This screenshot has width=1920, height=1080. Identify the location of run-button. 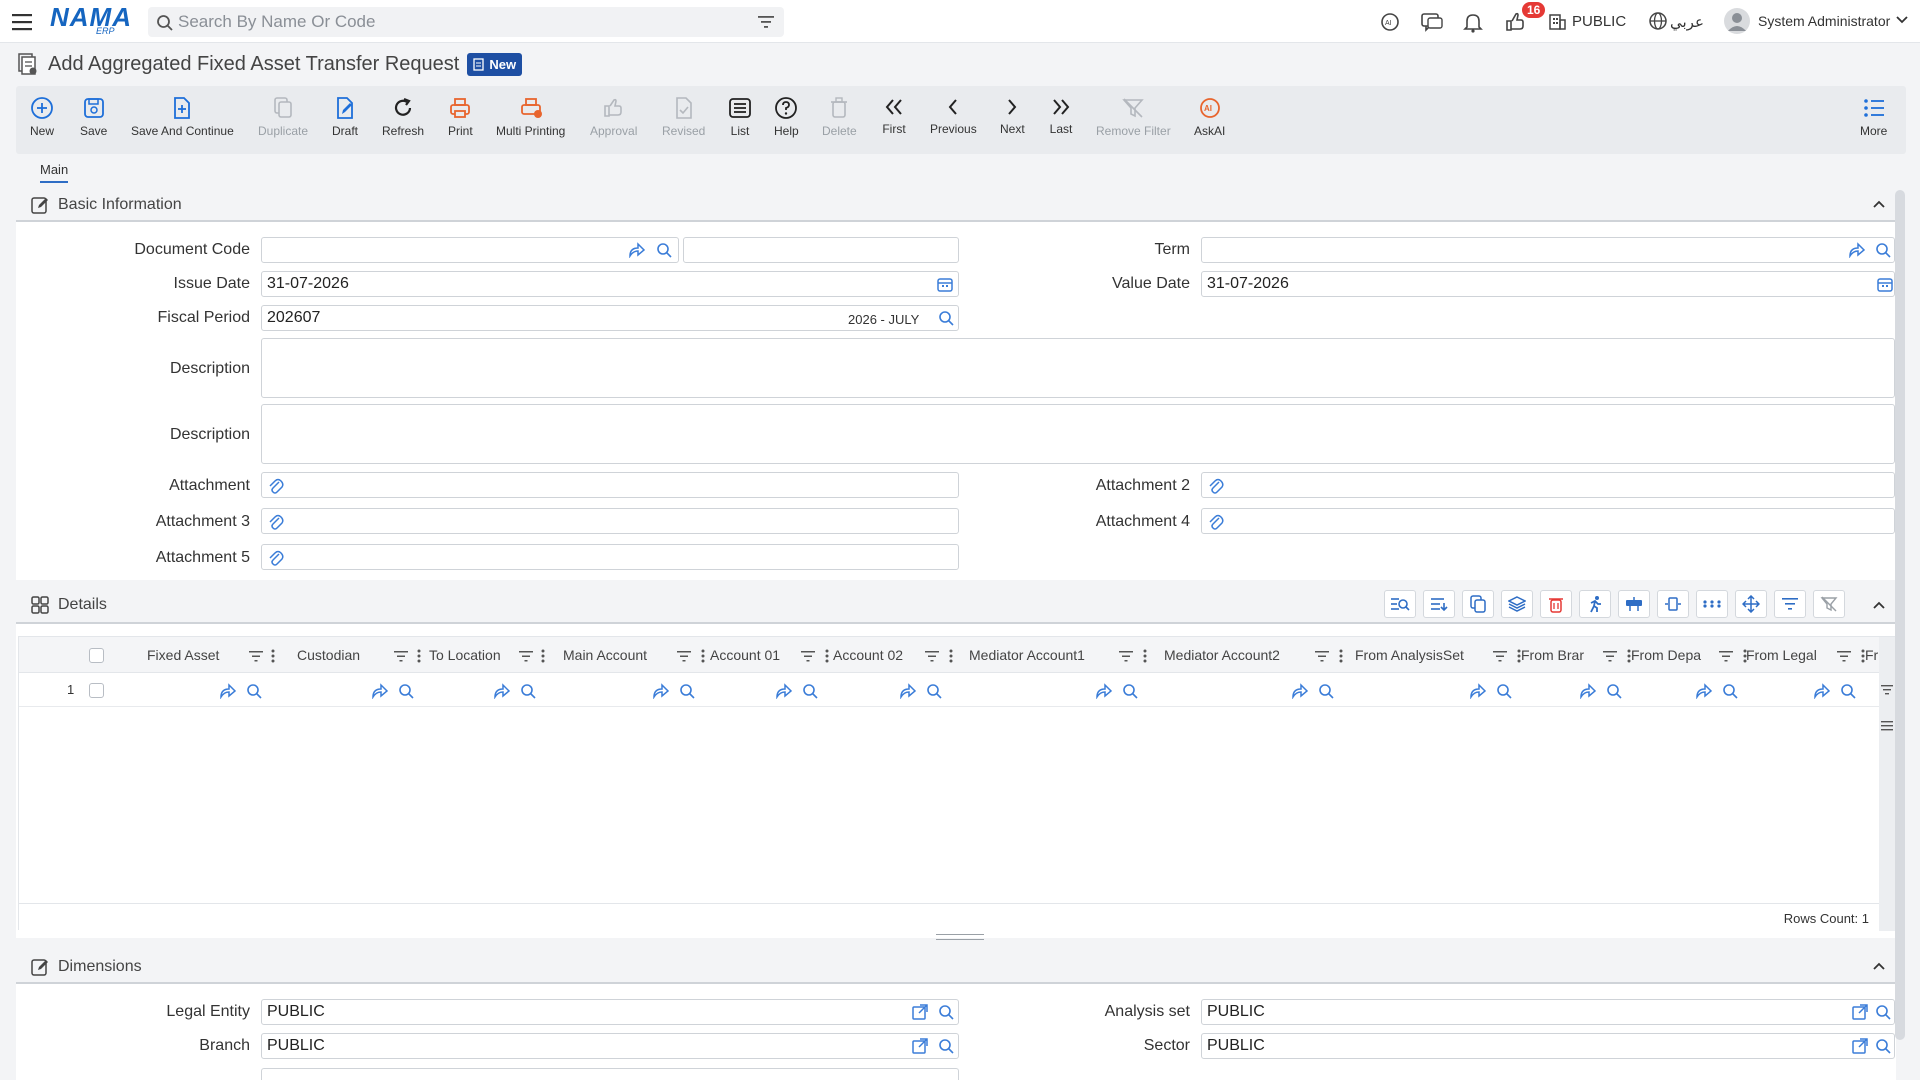
(1595, 604).